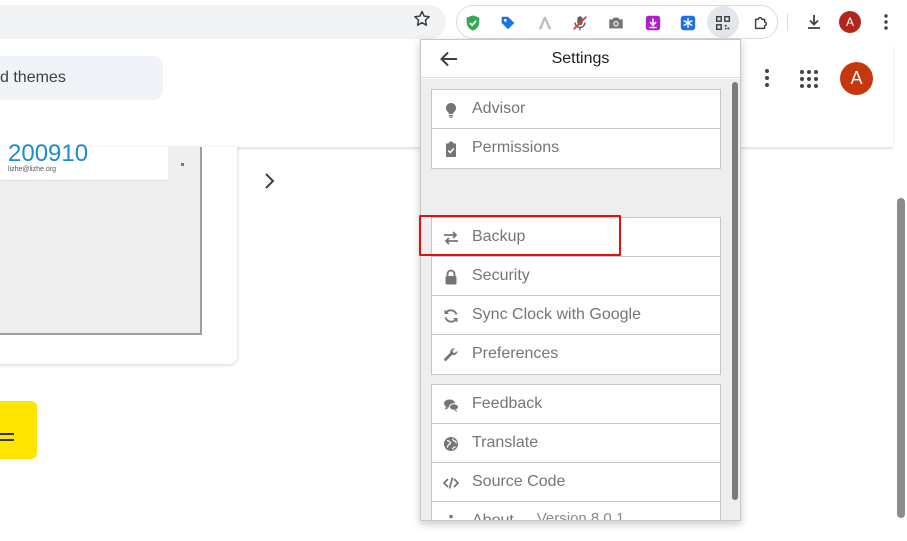  What do you see at coordinates (735, 291) in the screenshot?
I see `popup-scrollbar` at bounding box center [735, 291].